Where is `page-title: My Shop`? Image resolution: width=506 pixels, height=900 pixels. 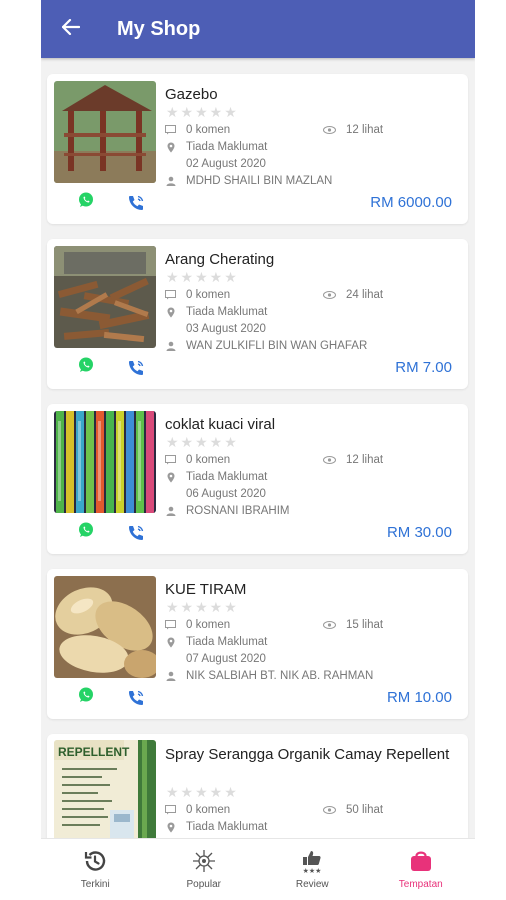 page-title: My Shop is located at coordinates (159, 28).